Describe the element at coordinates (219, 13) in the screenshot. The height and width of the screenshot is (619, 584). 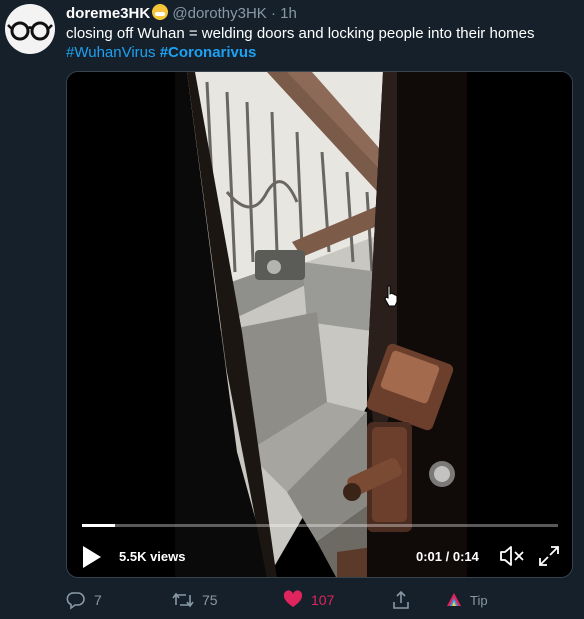
I see `author-handle: @dorothy3HK` at that location.